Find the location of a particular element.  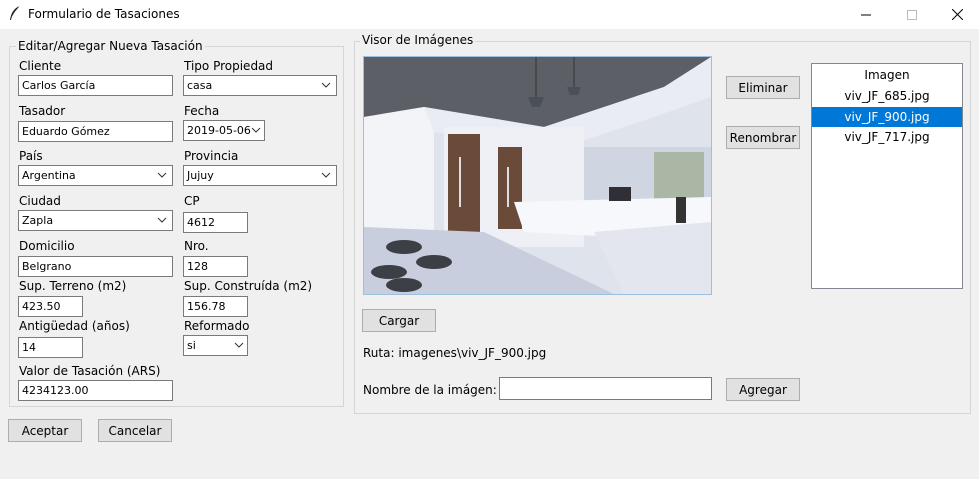

maximize-button is located at coordinates (912, 14).